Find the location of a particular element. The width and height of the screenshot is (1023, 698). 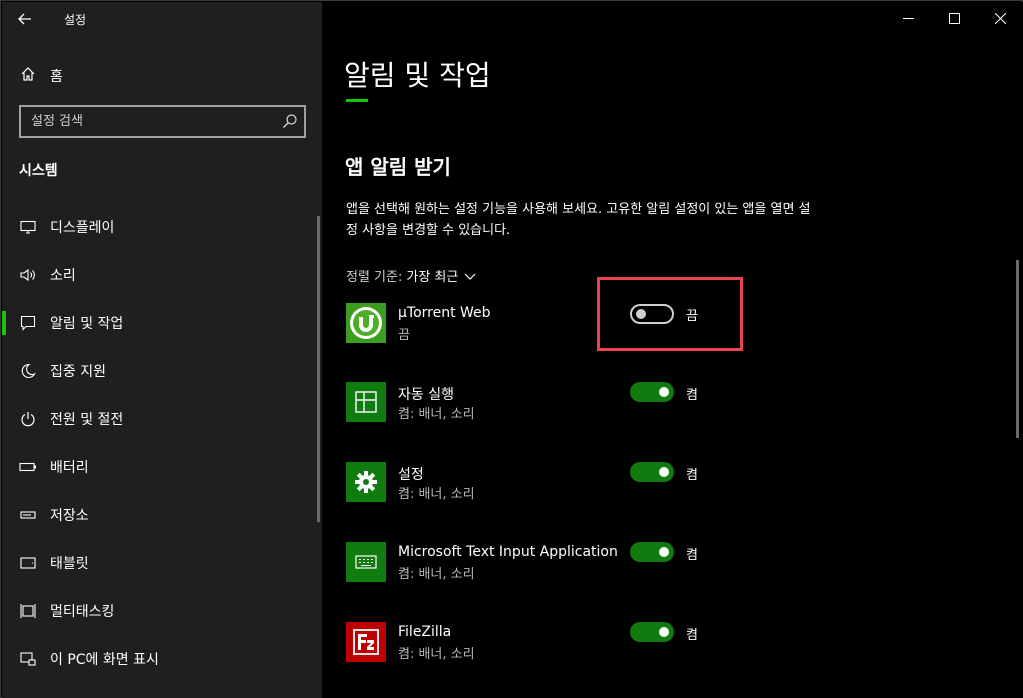

multitasking-icon is located at coordinates (28, 611).